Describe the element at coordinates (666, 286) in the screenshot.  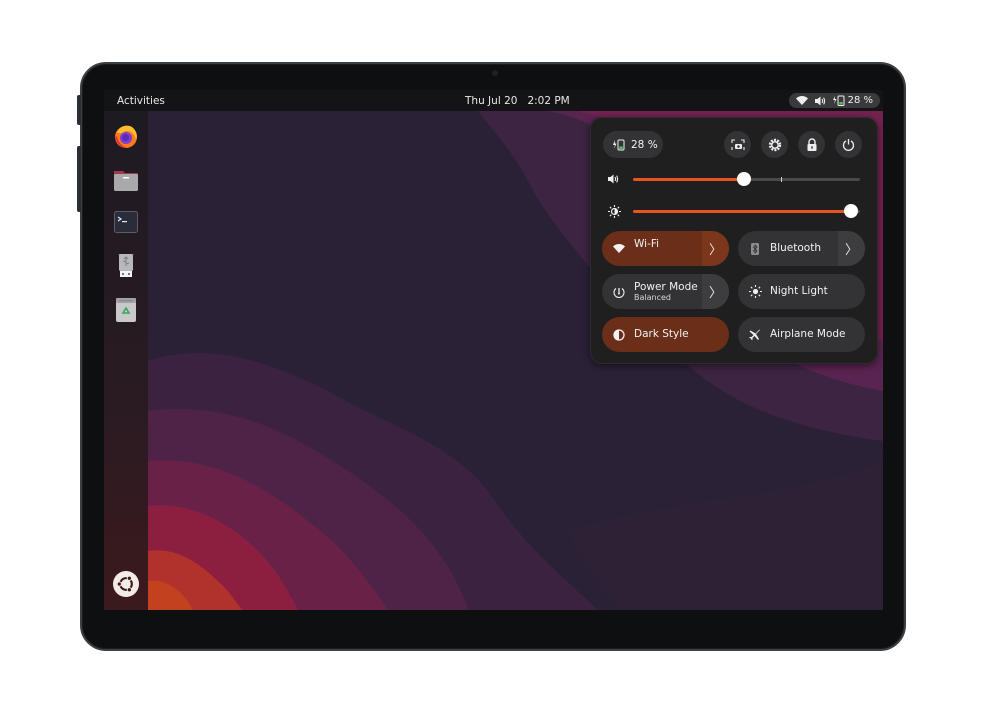
I see `power-mode-label: Power Mode` at that location.